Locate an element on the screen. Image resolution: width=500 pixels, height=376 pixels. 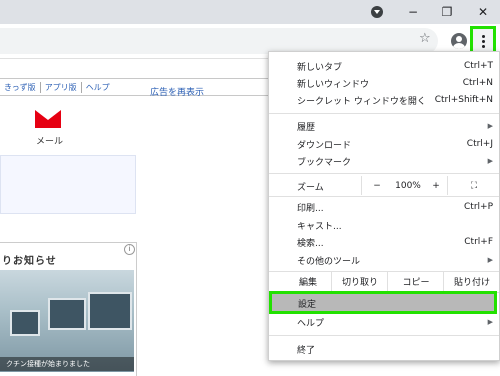
bookmark-star-icon: ☆ is located at coordinates (425, 38).